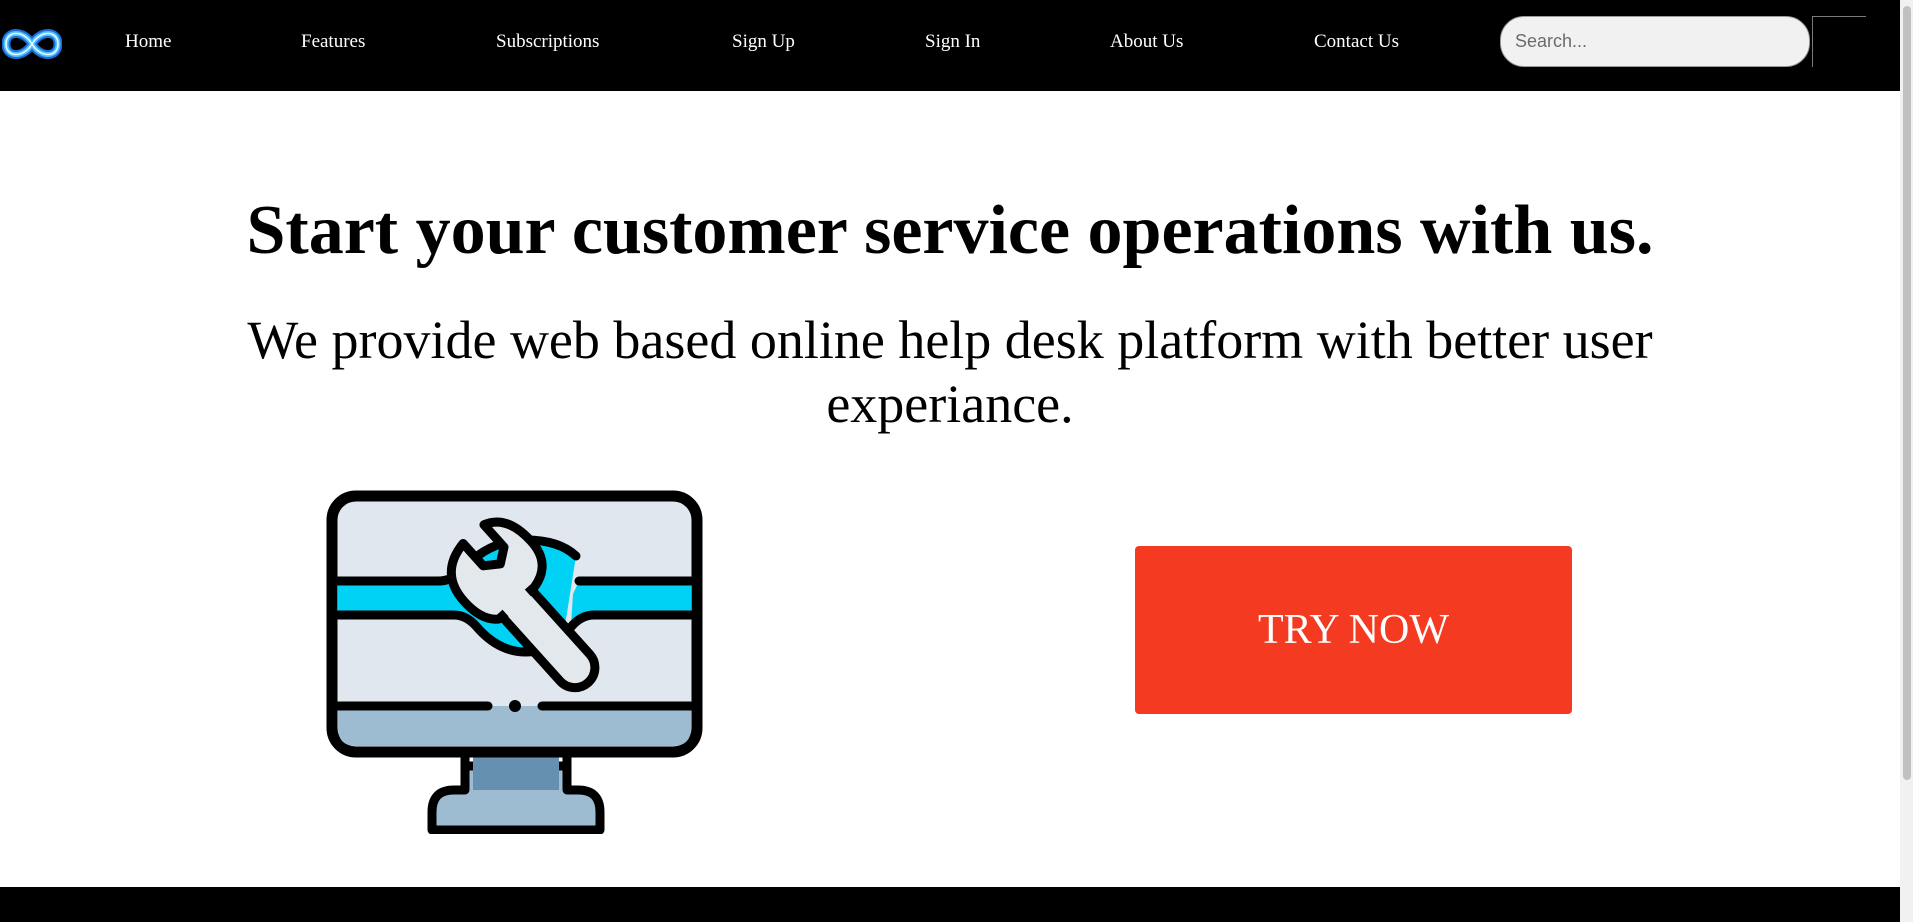  What do you see at coordinates (952, 42) in the screenshot?
I see `nav-sign-in: Sign In` at bounding box center [952, 42].